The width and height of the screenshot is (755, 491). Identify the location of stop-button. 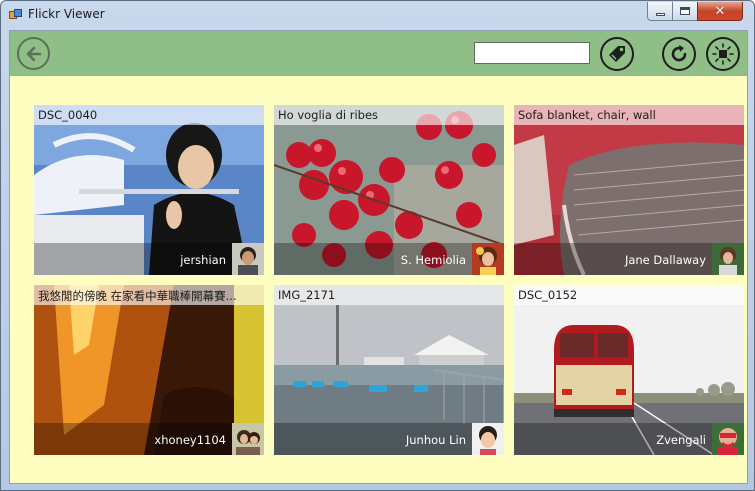
(723, 54).